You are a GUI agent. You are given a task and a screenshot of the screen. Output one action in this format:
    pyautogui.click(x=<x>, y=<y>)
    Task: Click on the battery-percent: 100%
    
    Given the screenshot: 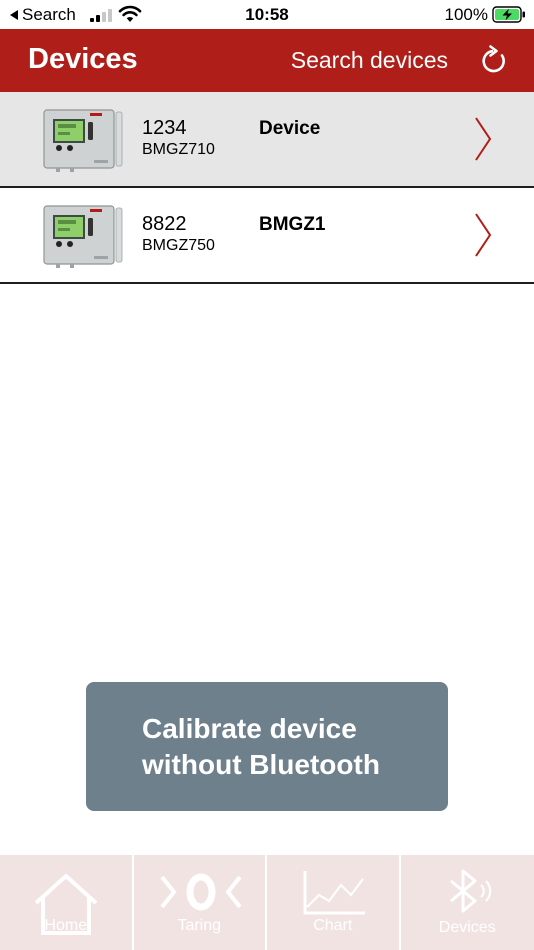 What is the action you would take?
    pyautogui.click(x=466, y=14)
    